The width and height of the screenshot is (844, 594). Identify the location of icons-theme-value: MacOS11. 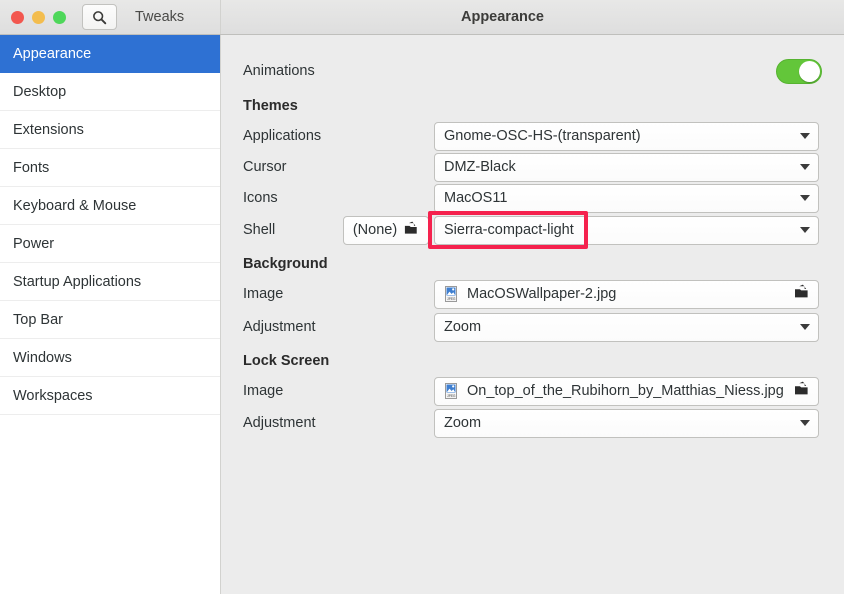
(476, 198).